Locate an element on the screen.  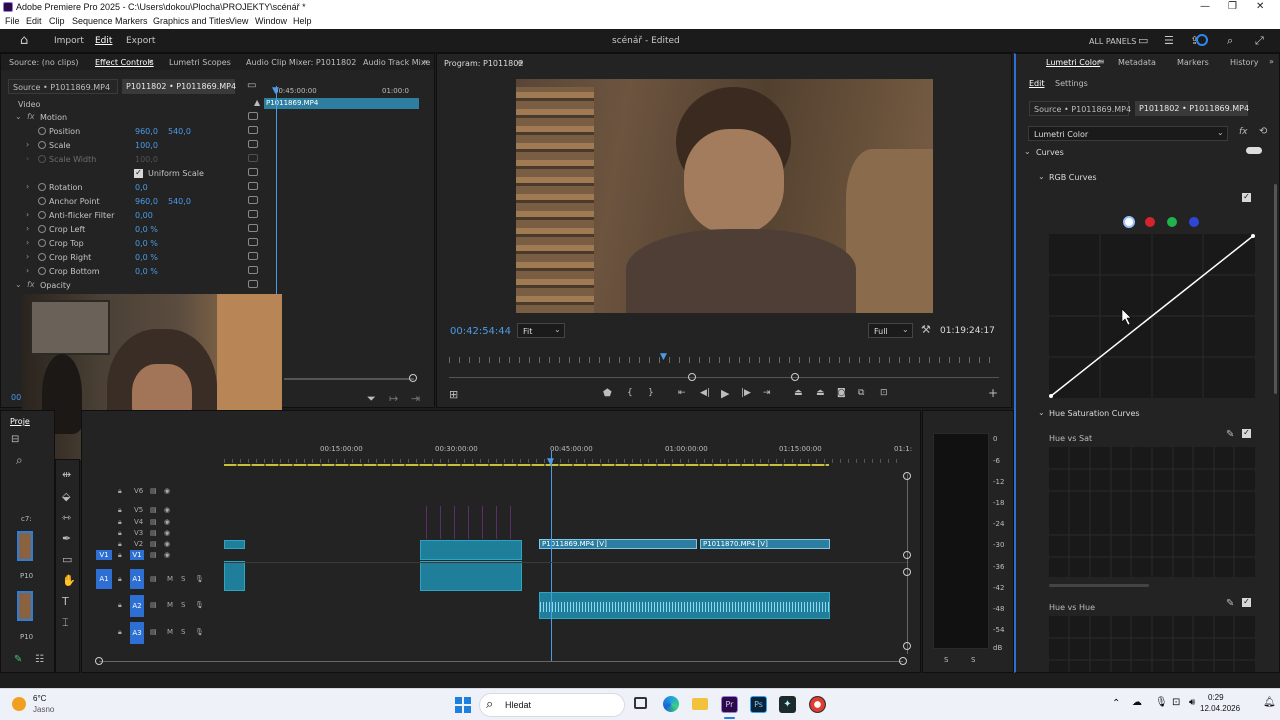
track-a3: 🔒︎ A3 ▤ M S 🎙︎ is located at coordinates (156, 633).